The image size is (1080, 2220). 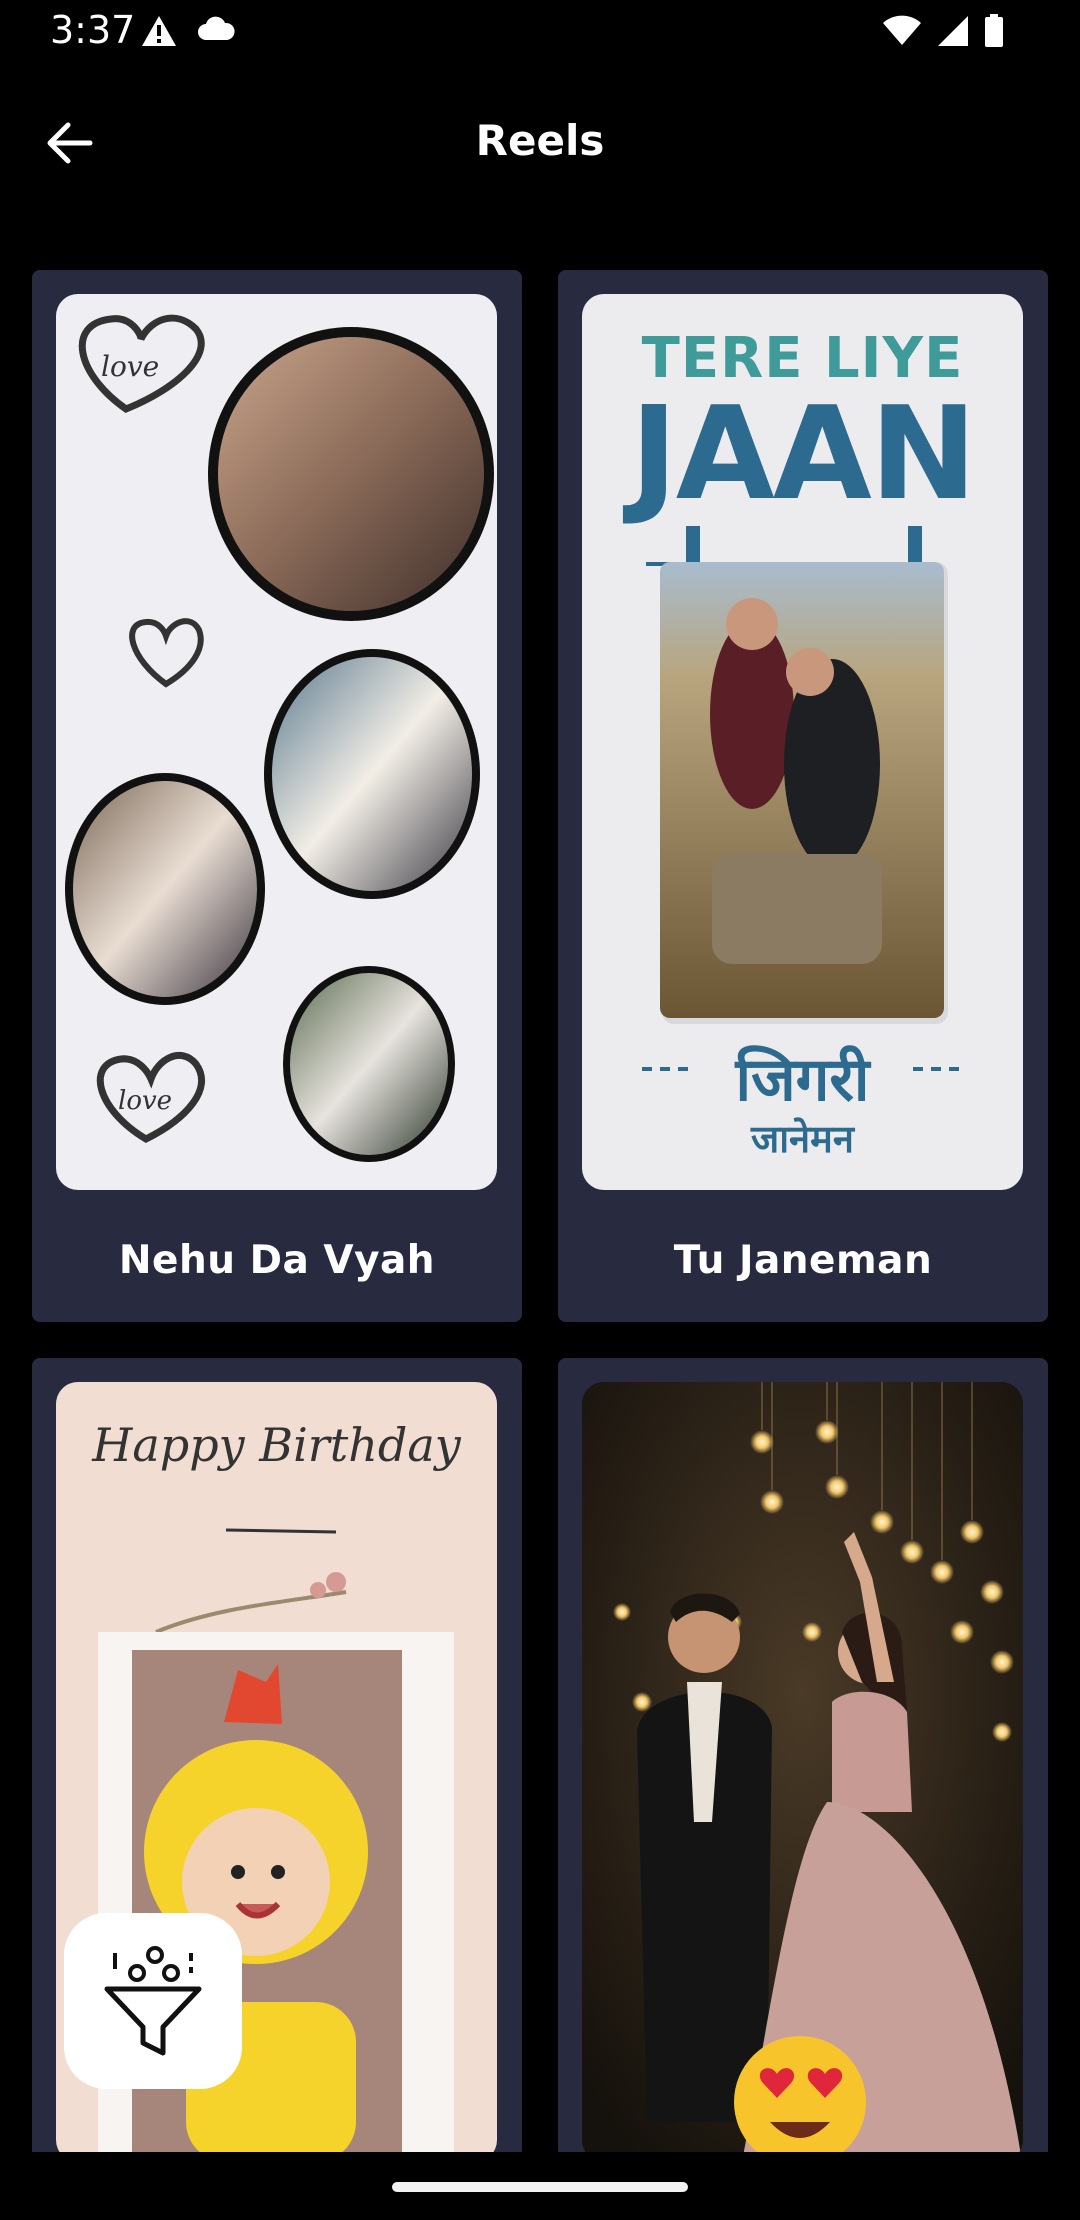 I want to click on reel-title: Nehu Da Vyah, so click(x=277, y=1260).